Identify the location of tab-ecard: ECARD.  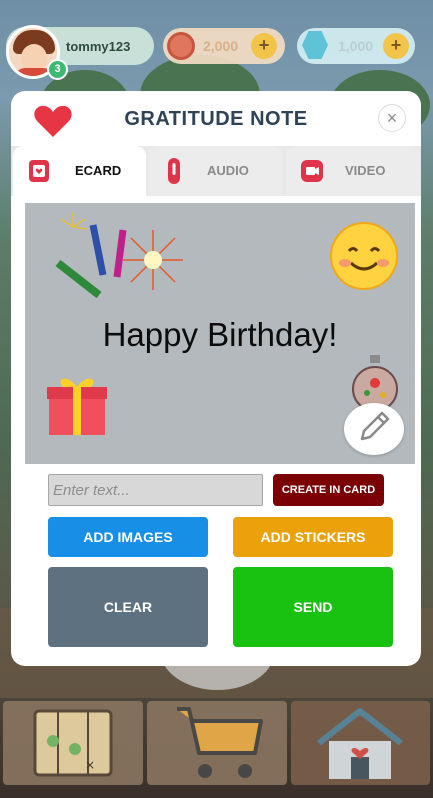
(79, 171).